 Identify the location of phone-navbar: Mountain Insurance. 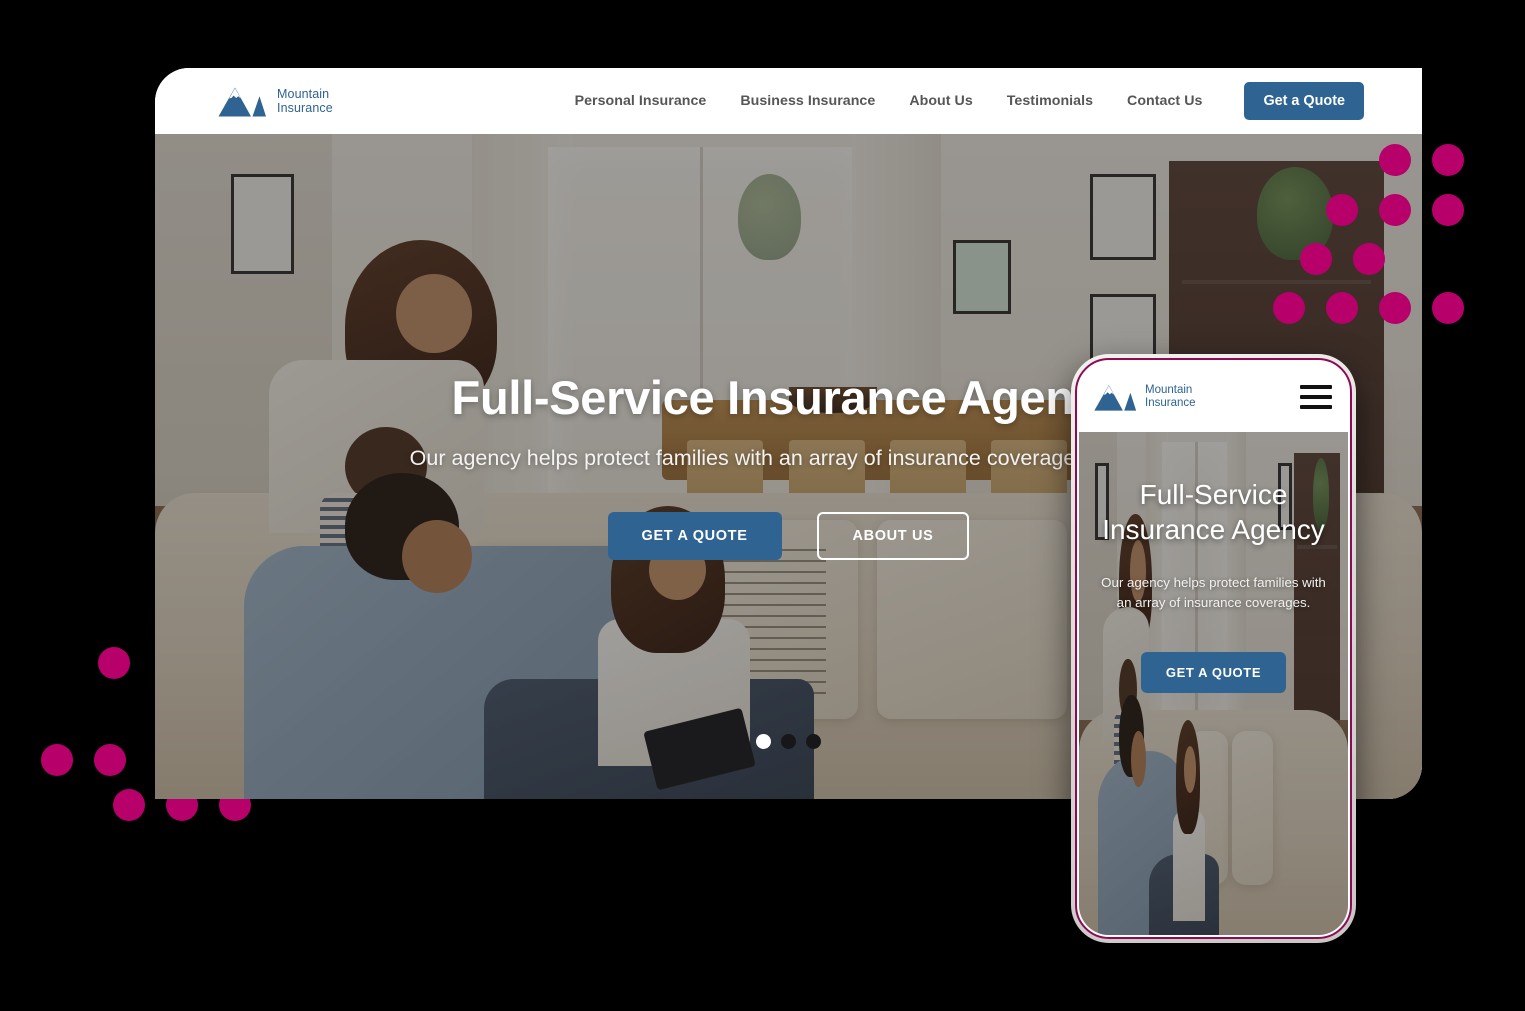
(1213, 397).